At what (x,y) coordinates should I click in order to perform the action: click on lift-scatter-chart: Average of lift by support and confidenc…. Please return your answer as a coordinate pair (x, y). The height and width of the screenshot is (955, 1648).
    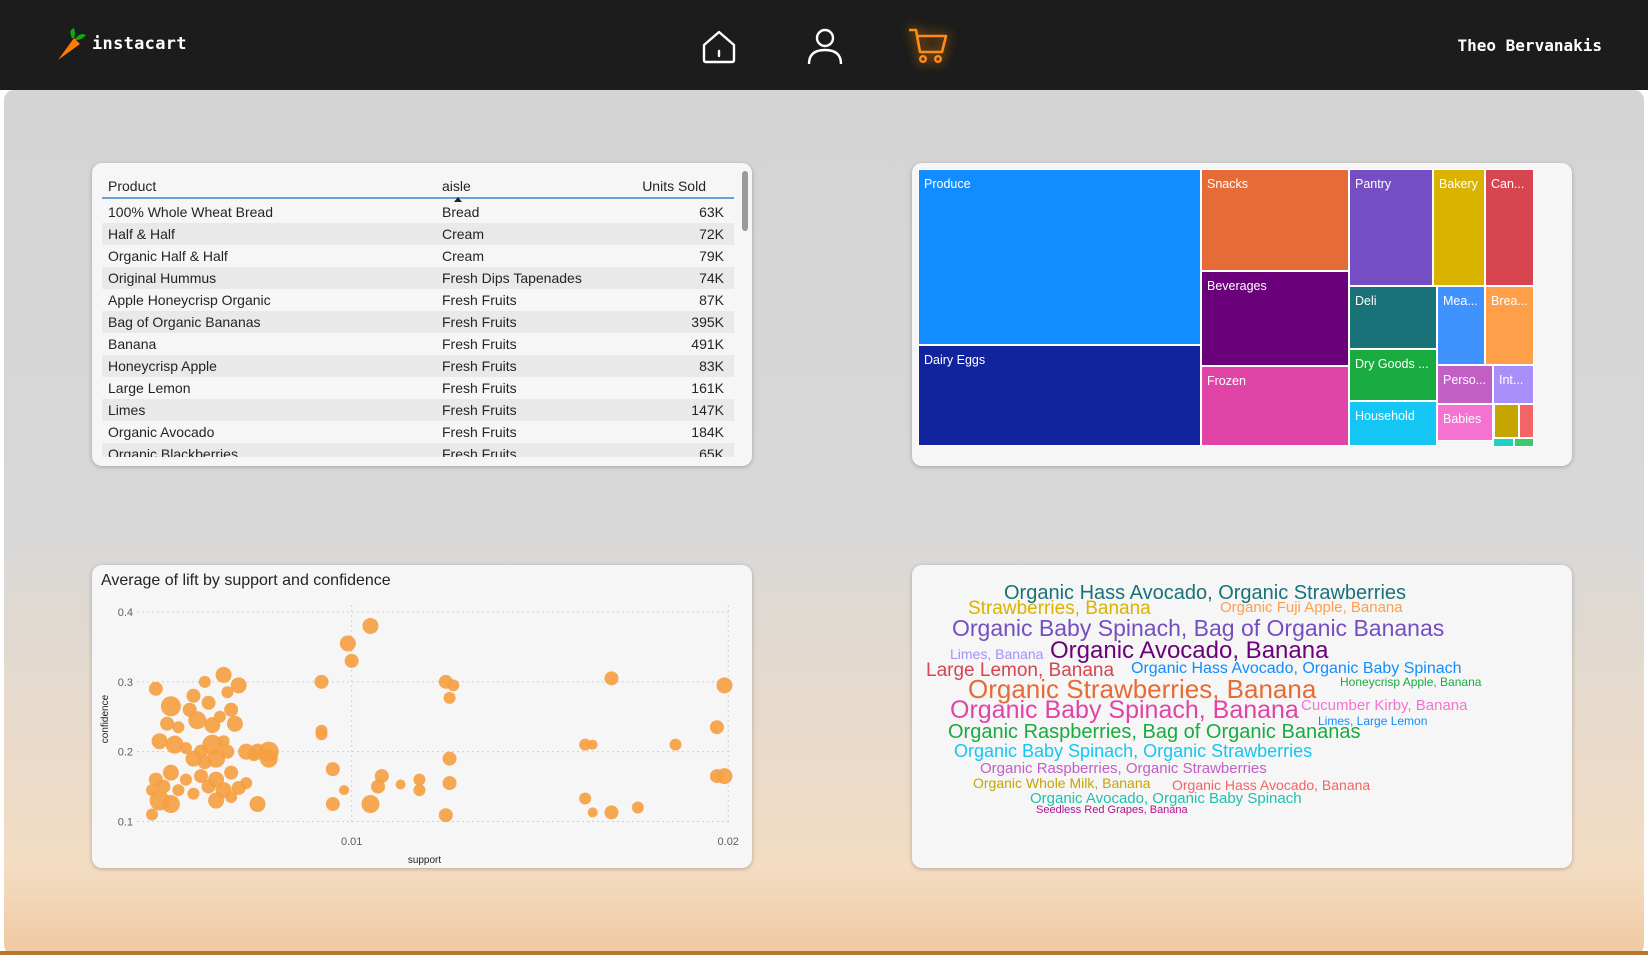
    Looking at the image, I should click on (422, 716).